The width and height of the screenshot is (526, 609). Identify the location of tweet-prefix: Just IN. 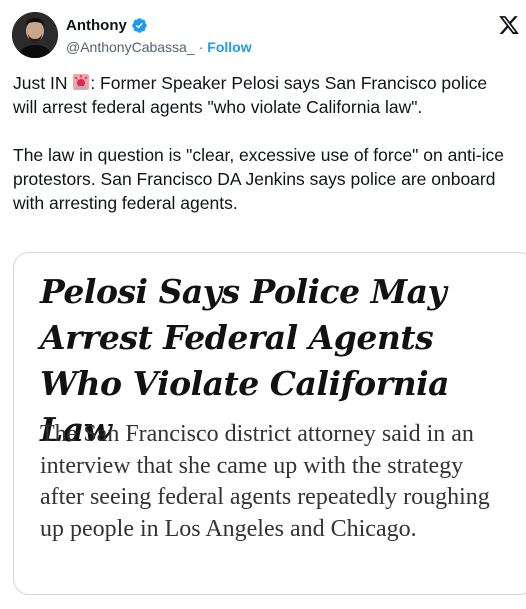
(43, 83).